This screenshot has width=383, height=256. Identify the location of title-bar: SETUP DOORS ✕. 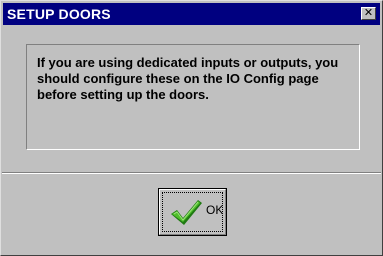
(191, 14).